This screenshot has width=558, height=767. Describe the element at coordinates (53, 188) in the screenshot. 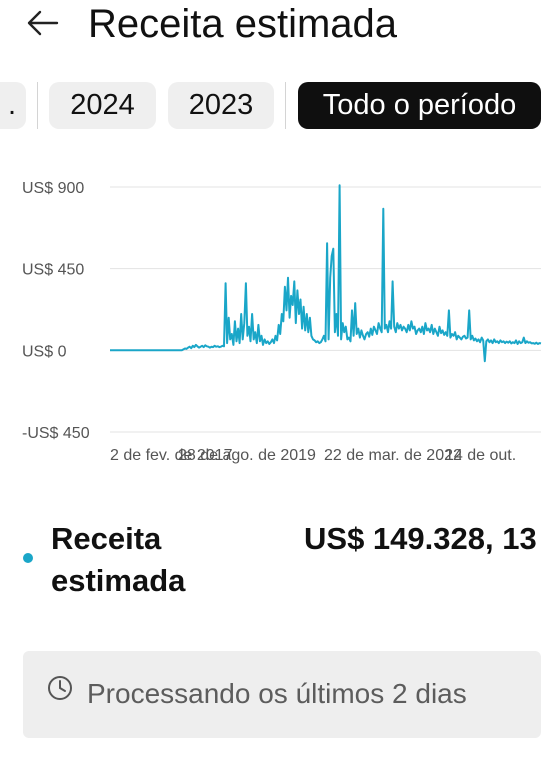

I see `y-tick-label: US$ 900` at that location.